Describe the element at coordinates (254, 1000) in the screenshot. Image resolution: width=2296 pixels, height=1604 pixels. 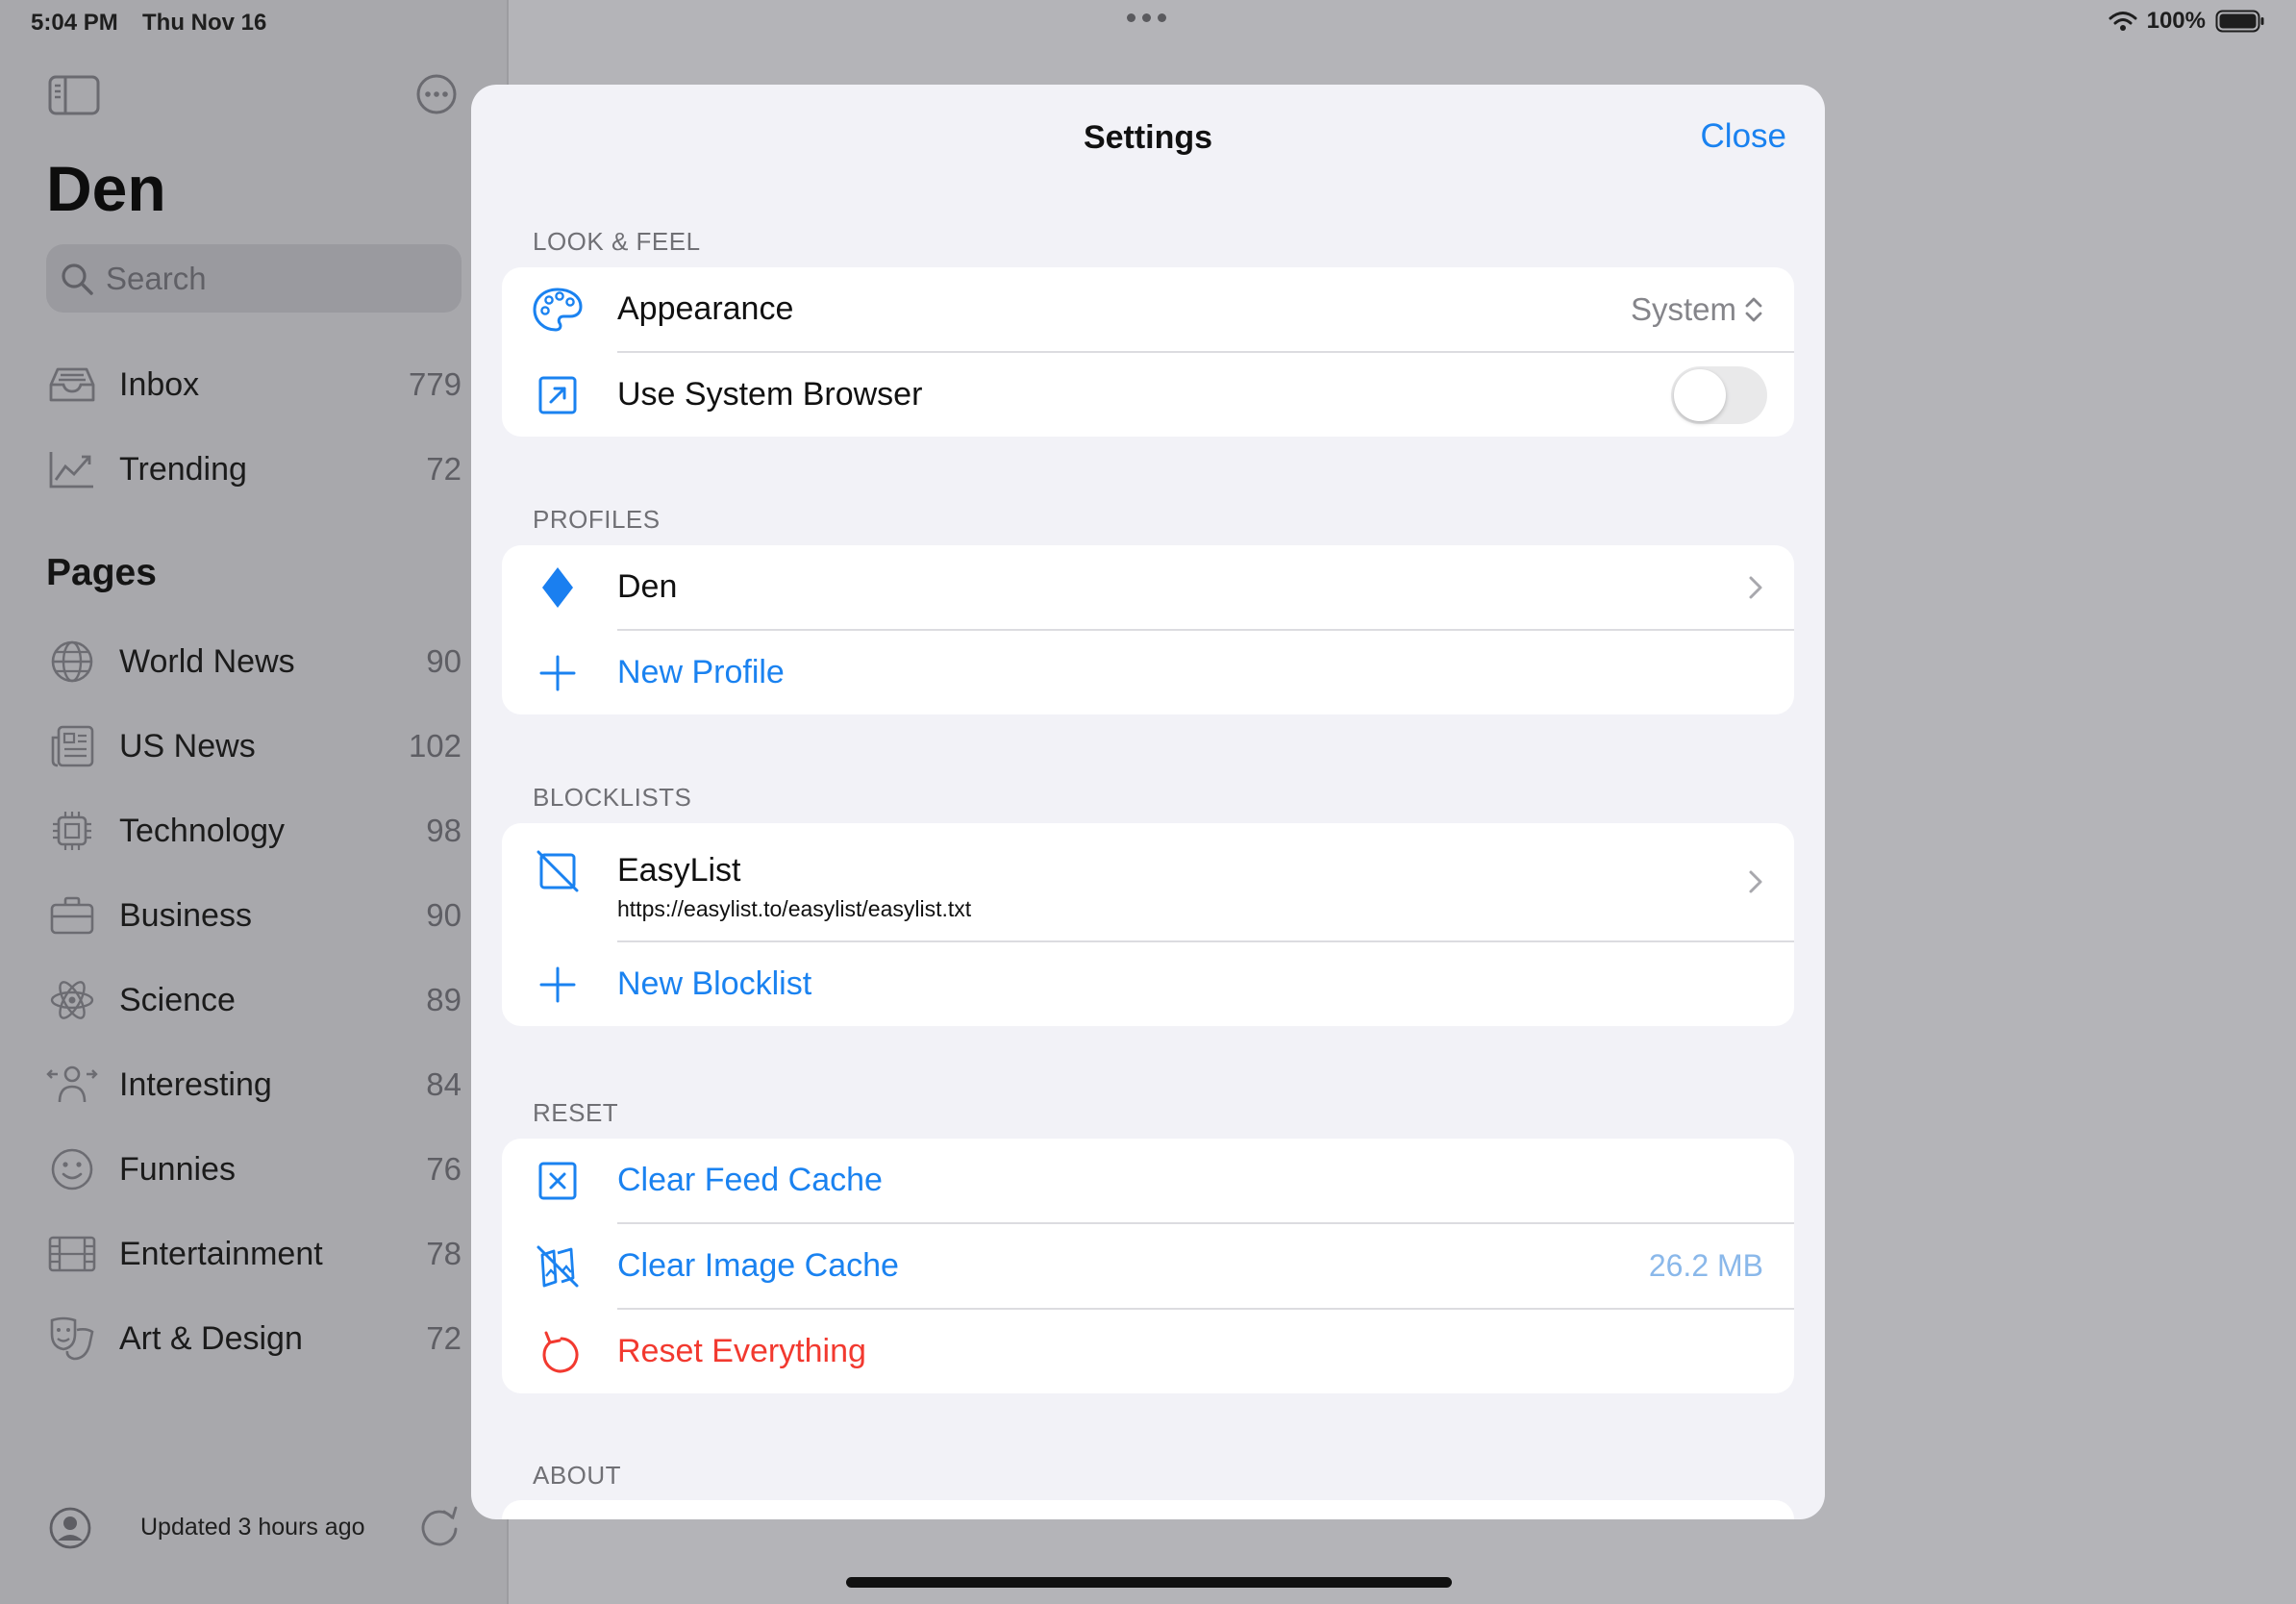
I see `sidebar-item-science: Science 89` at that location.